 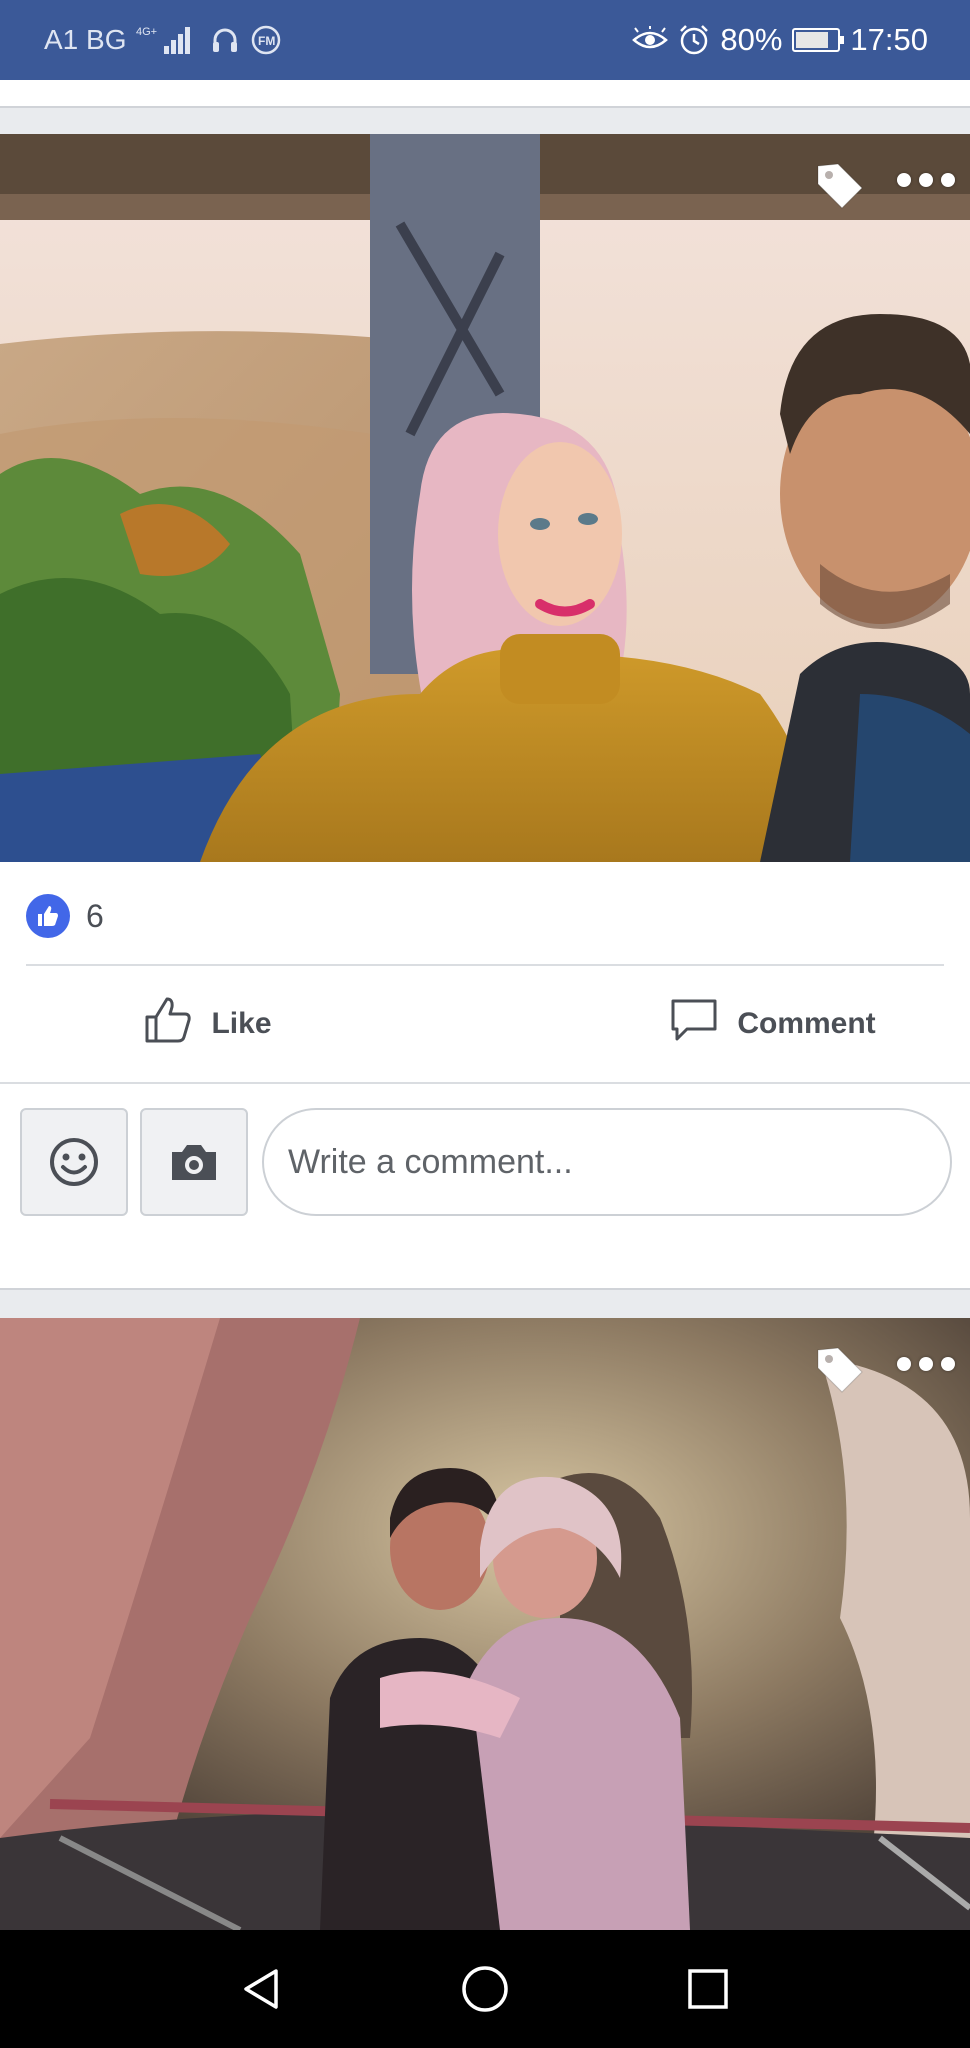 What do you see at coordinates (95, 915) in the screenshot?
I see `reaction-count: 6` at bounding box center [95, 915].